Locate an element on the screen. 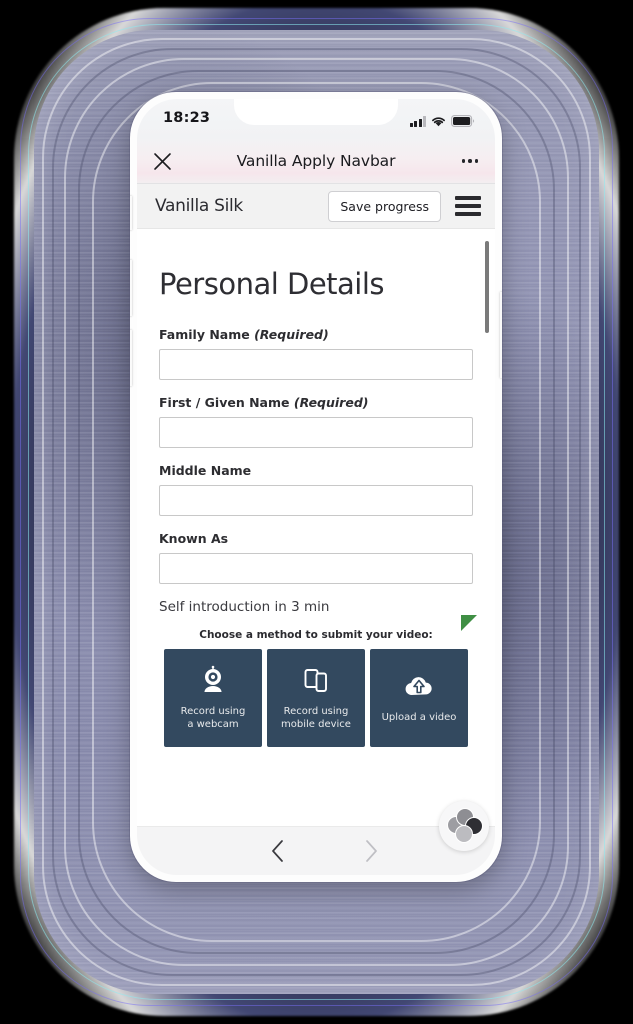 This screenshot has height=1024, width=633. record-webcam-card: Record using a webcam is located at coordinates (213, 698).